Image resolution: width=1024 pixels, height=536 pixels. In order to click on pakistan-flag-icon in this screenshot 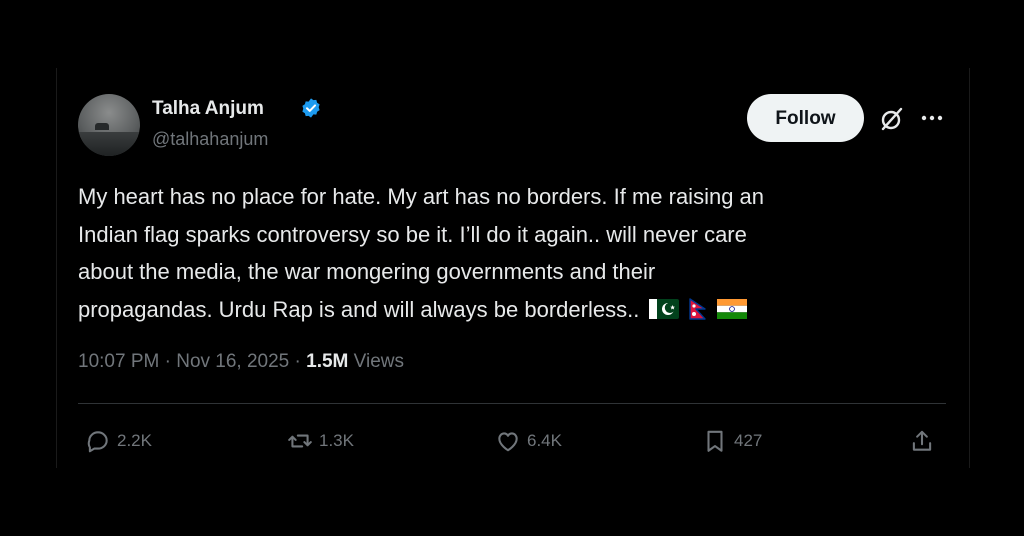, I will do `click(664, 308)`.